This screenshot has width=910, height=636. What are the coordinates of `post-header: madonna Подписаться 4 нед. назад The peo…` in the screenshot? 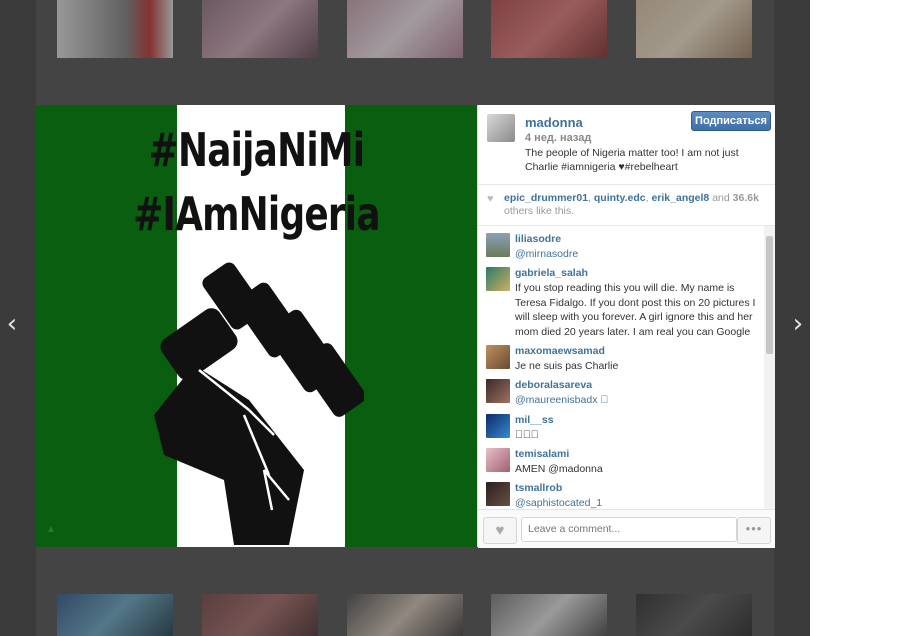 It's located at (626, 145).